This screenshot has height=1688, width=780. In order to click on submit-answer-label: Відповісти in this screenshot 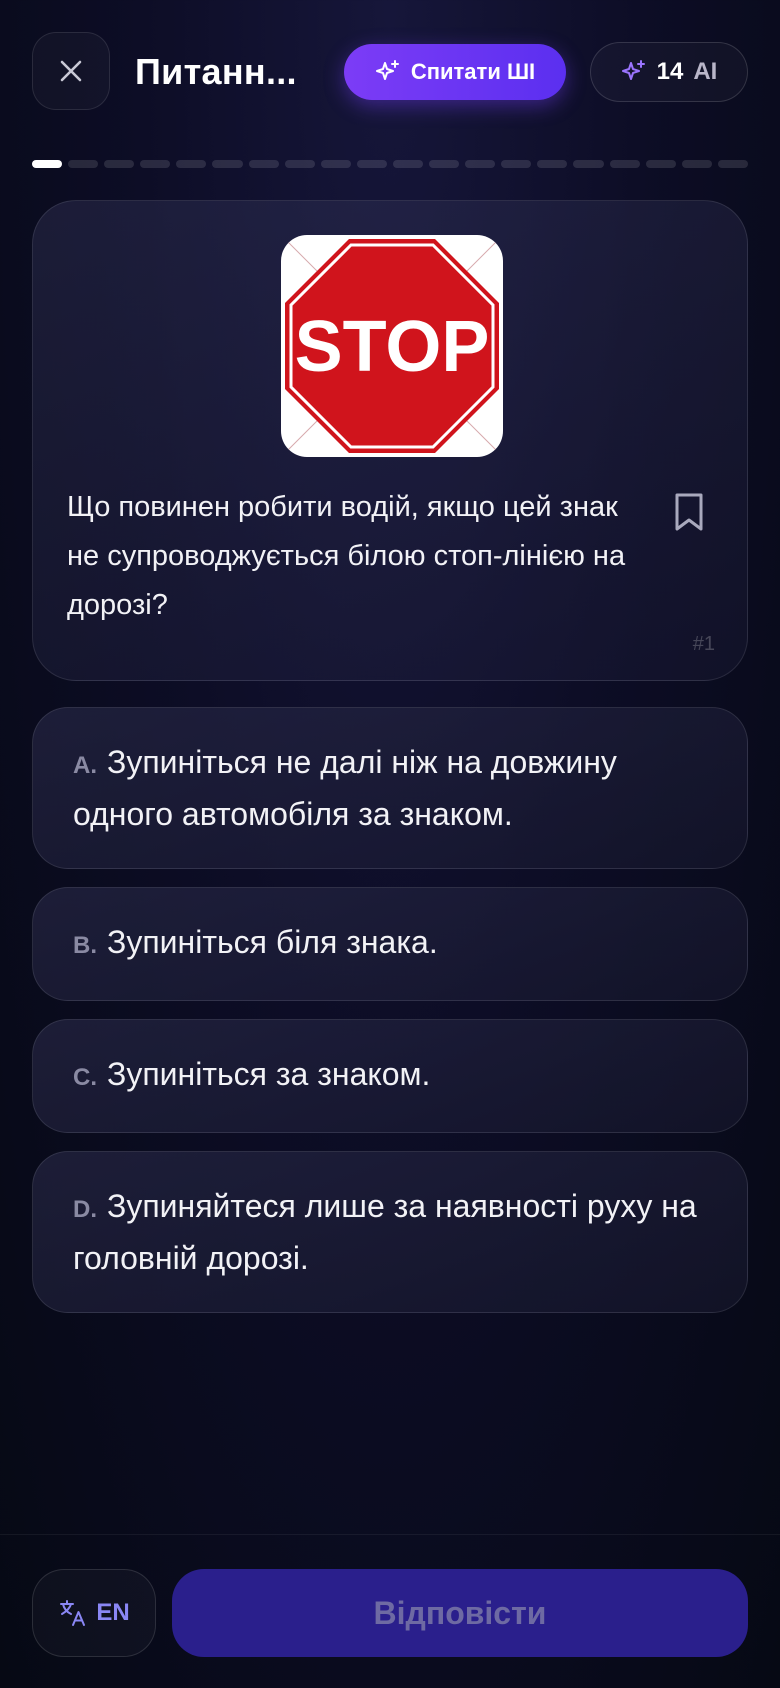, I will do `click(460, 1612)`.